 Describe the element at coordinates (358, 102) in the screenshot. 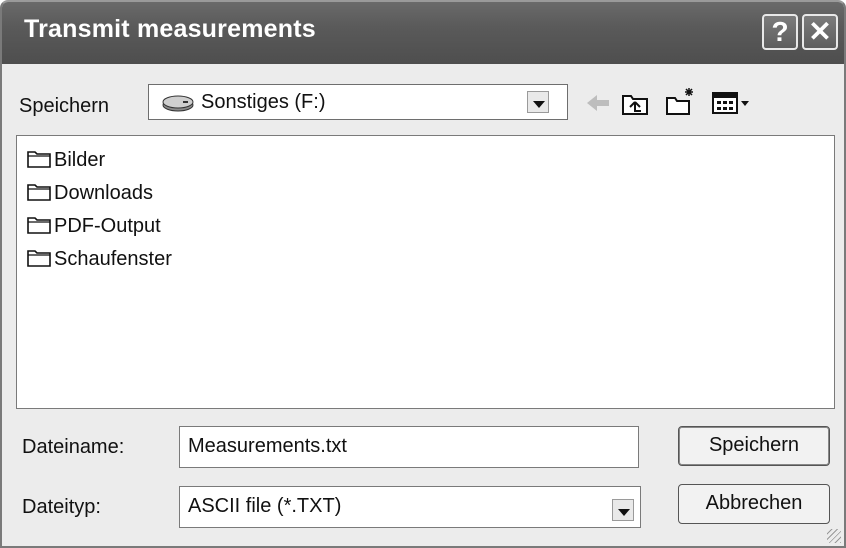

I see `location-combo: Sonstiges (F:)` at that location.